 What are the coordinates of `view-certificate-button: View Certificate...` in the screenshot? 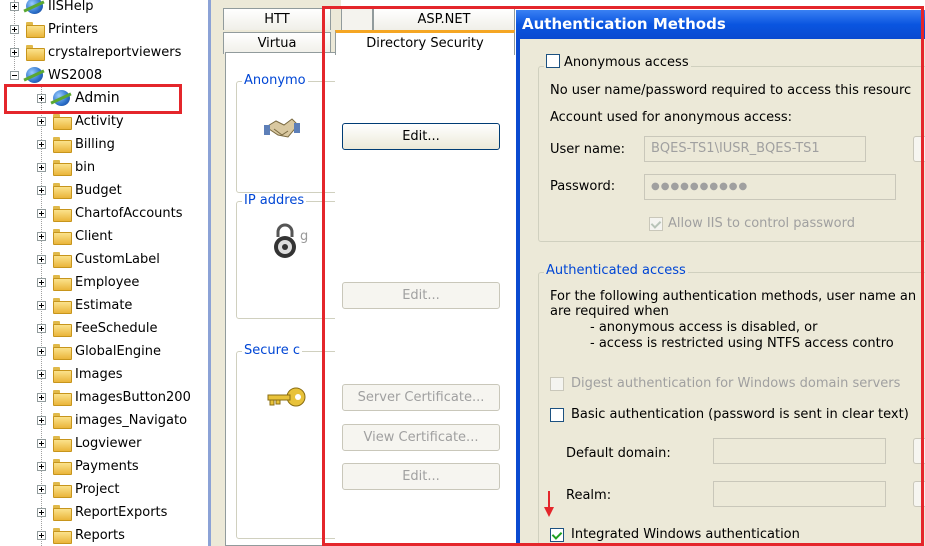 It's located at (421, 437).